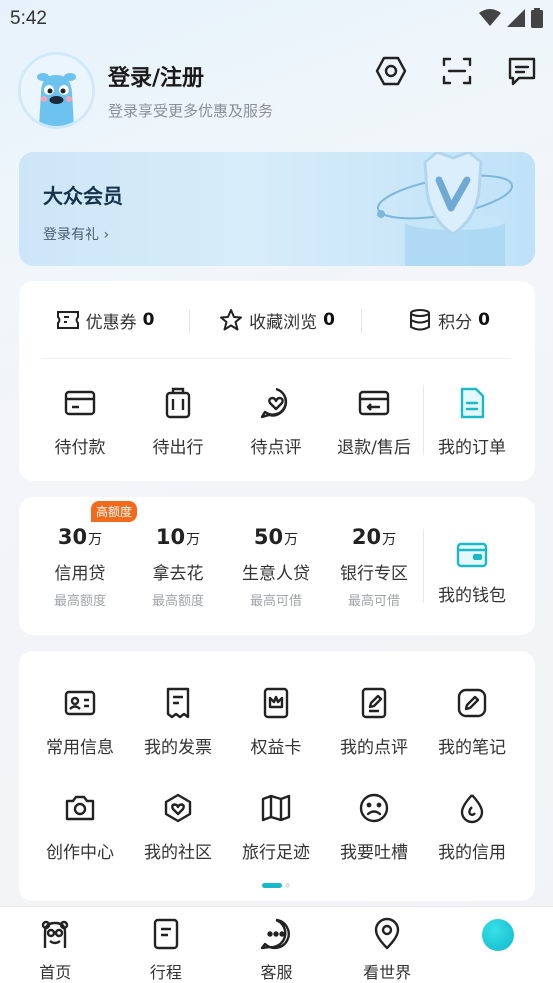  I want to click on id-card-icon, so click(80, 703).